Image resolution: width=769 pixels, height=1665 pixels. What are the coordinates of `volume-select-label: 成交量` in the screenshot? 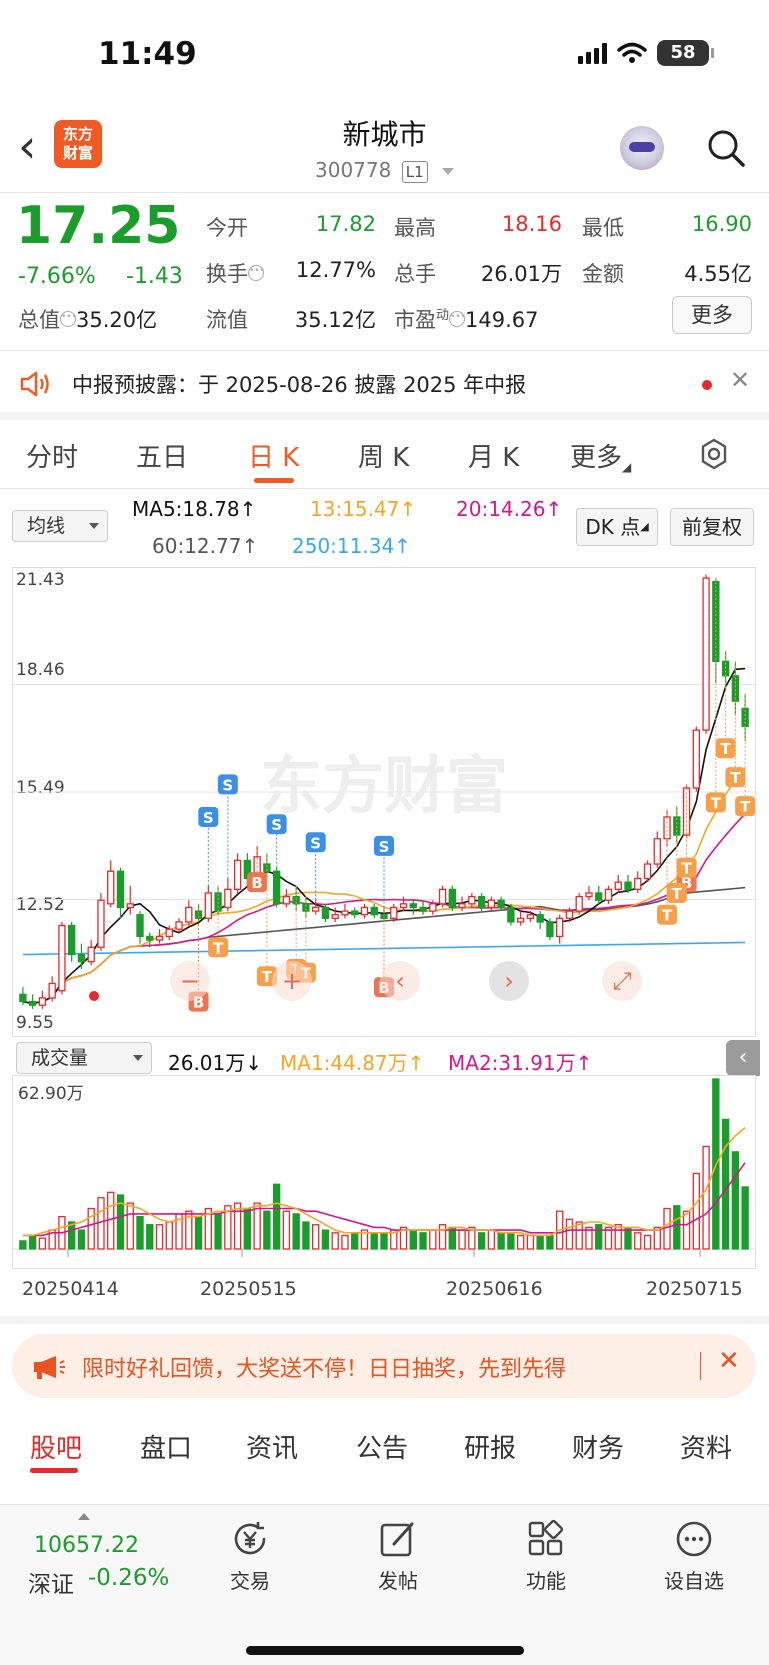 It's located at (60, 1058).